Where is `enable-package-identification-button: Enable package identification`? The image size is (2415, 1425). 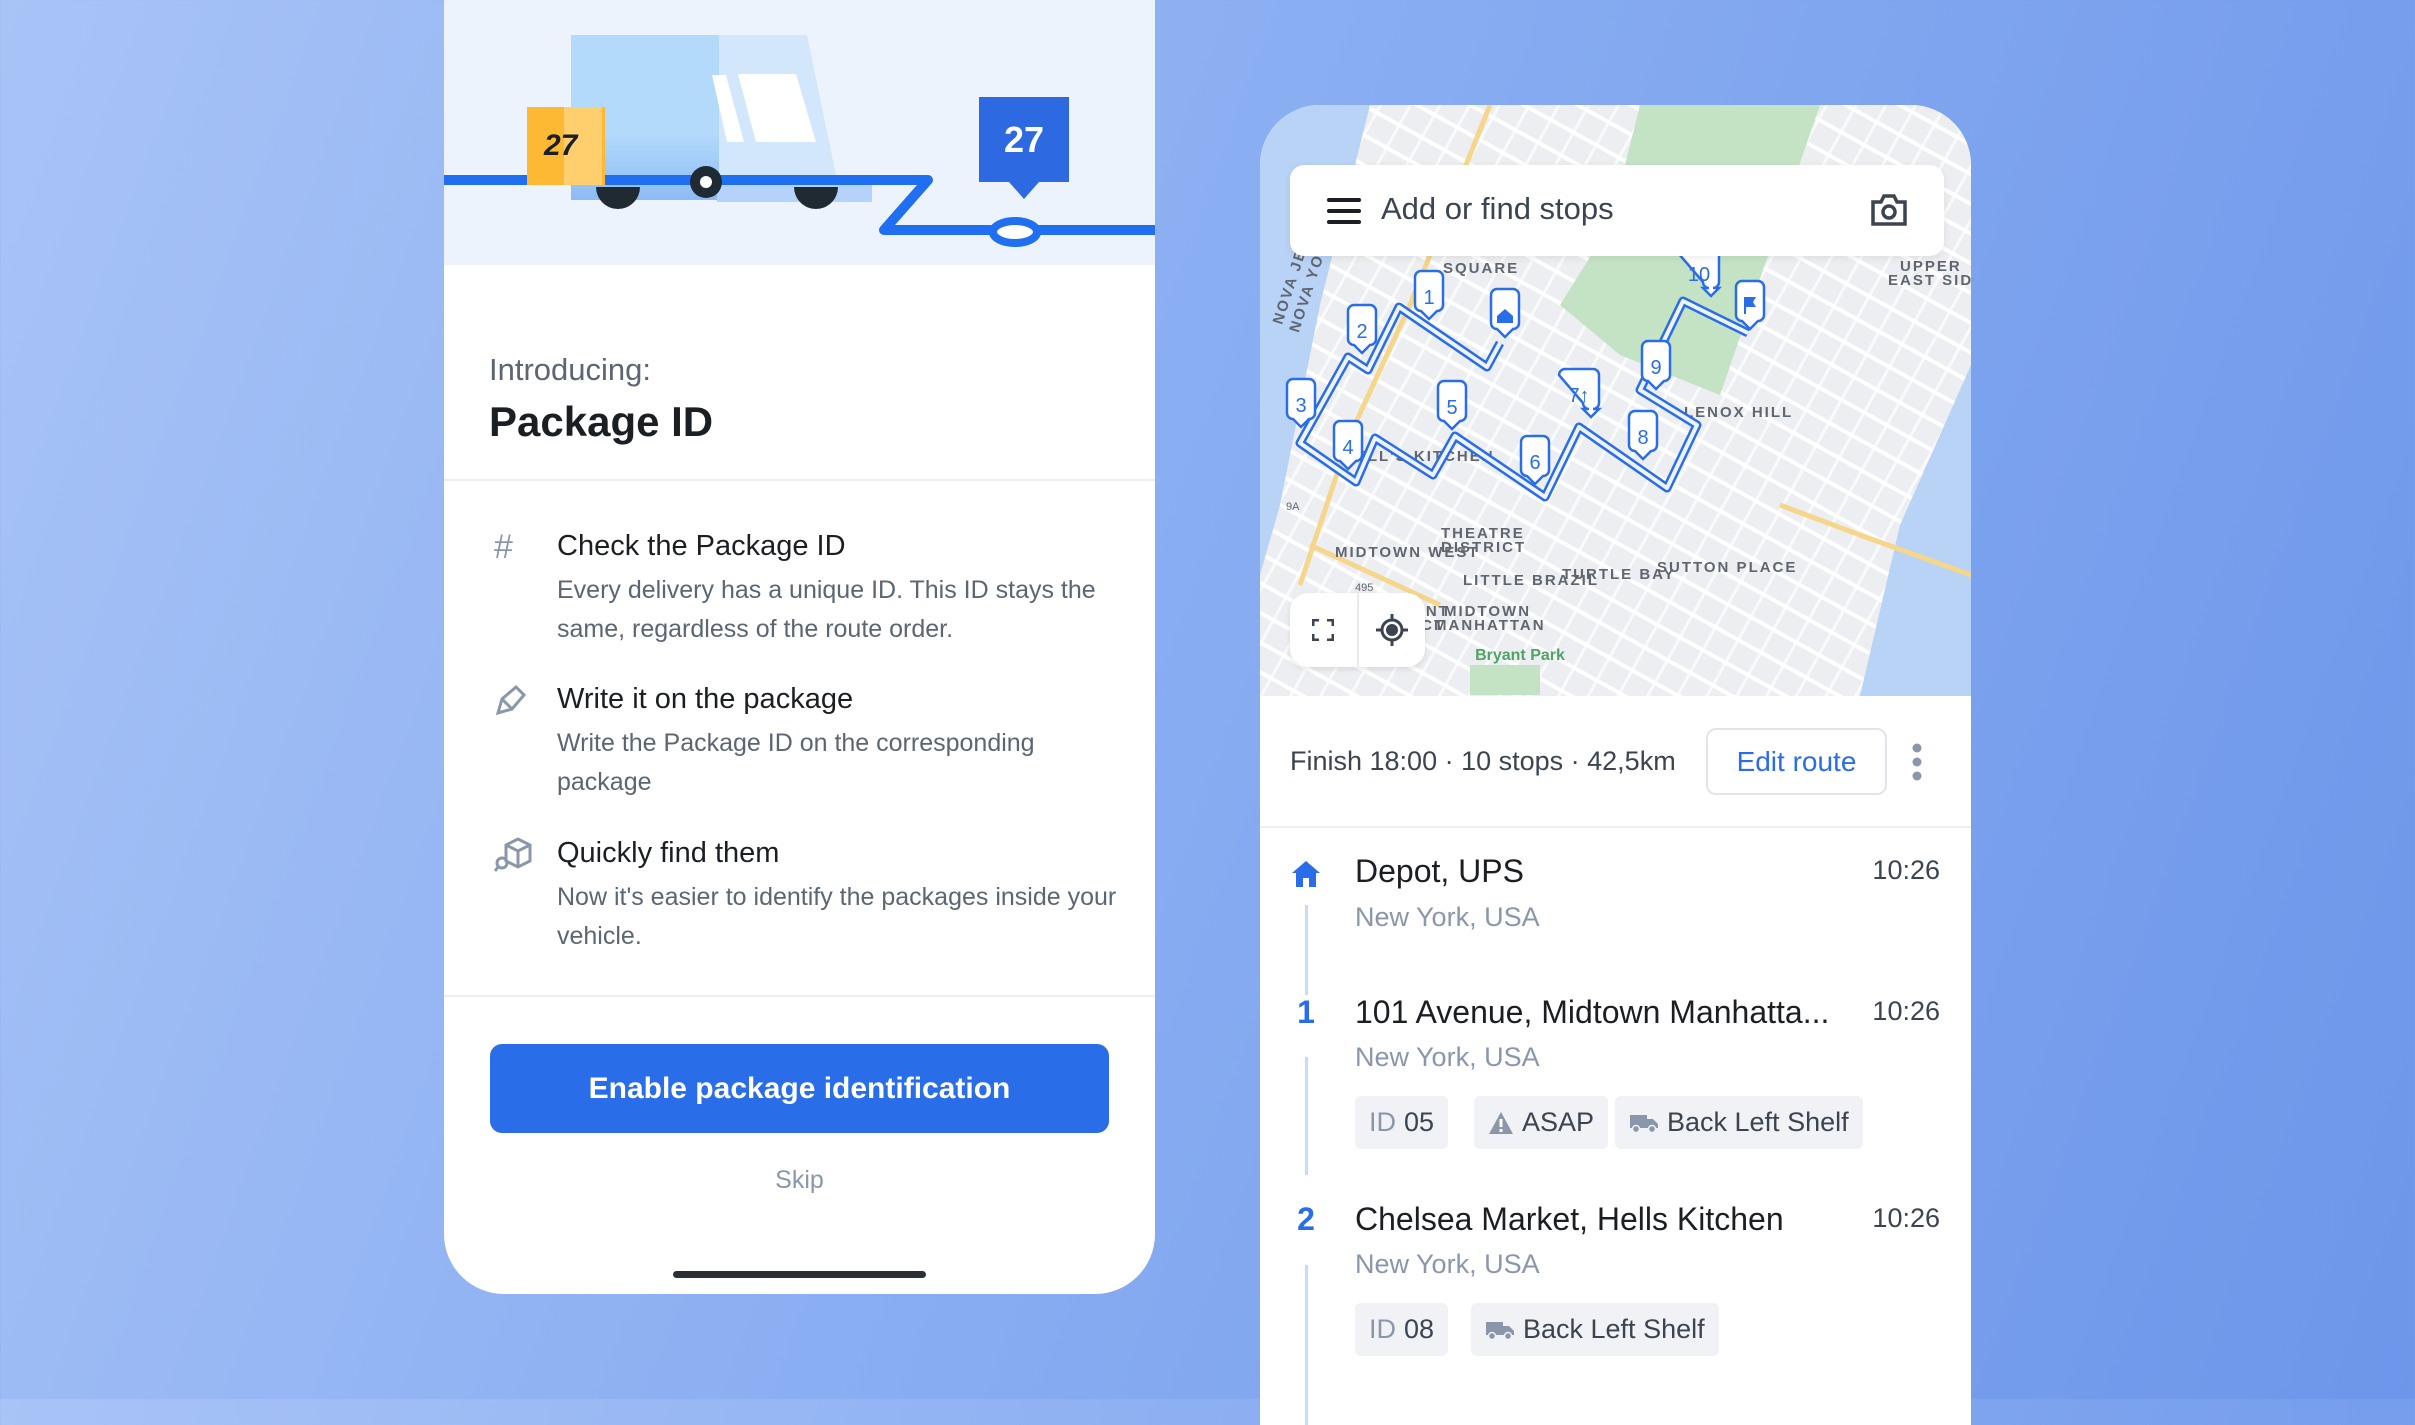 enable-package-identification-button: Enable package identification is located at coordinates (799, 1088).